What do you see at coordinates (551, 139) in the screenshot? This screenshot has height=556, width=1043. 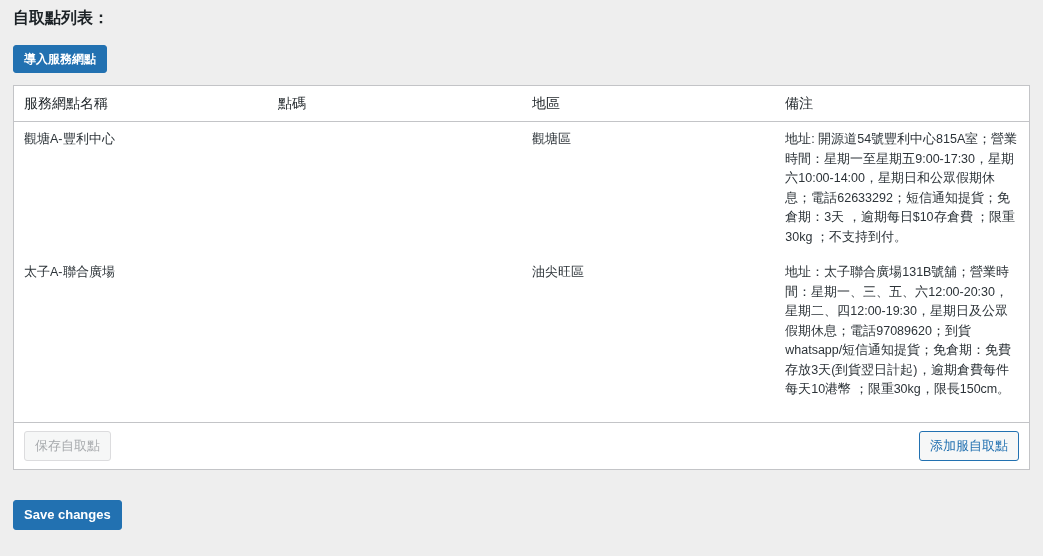 I see `table-cell-text: 觀塘區` at bounding box center [551, 139].